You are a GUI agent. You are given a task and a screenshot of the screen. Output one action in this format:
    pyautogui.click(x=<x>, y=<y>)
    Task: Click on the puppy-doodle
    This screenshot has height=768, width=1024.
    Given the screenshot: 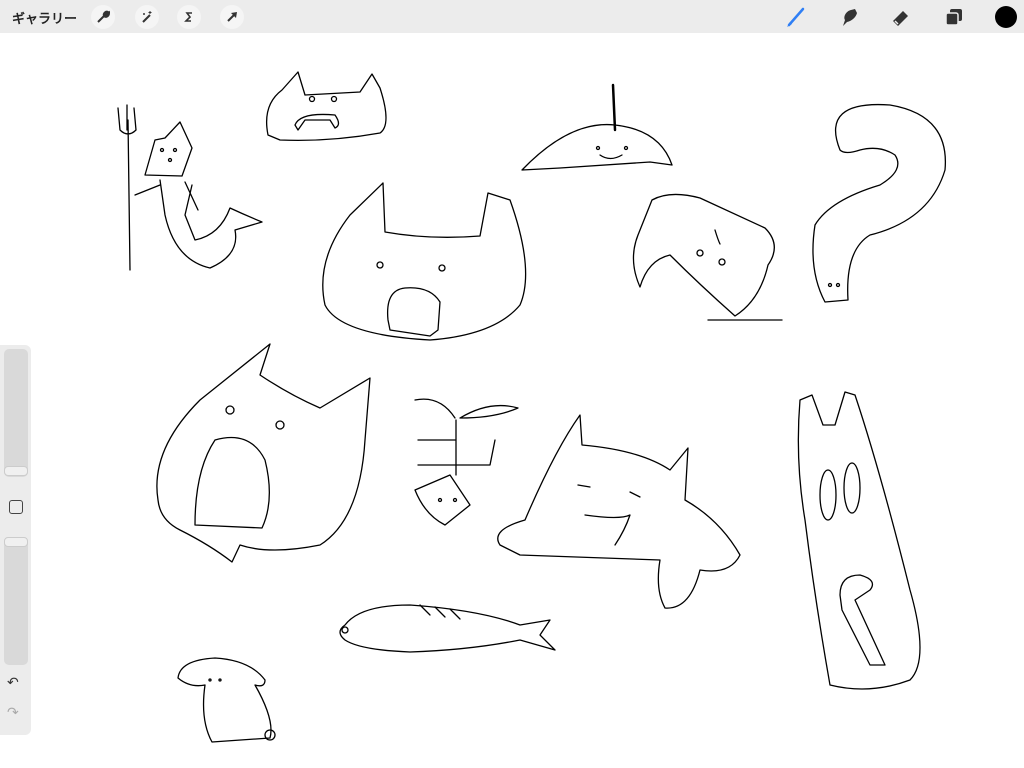 What is the action you would take?
    pyautogui.click(x=226, y=700)
    